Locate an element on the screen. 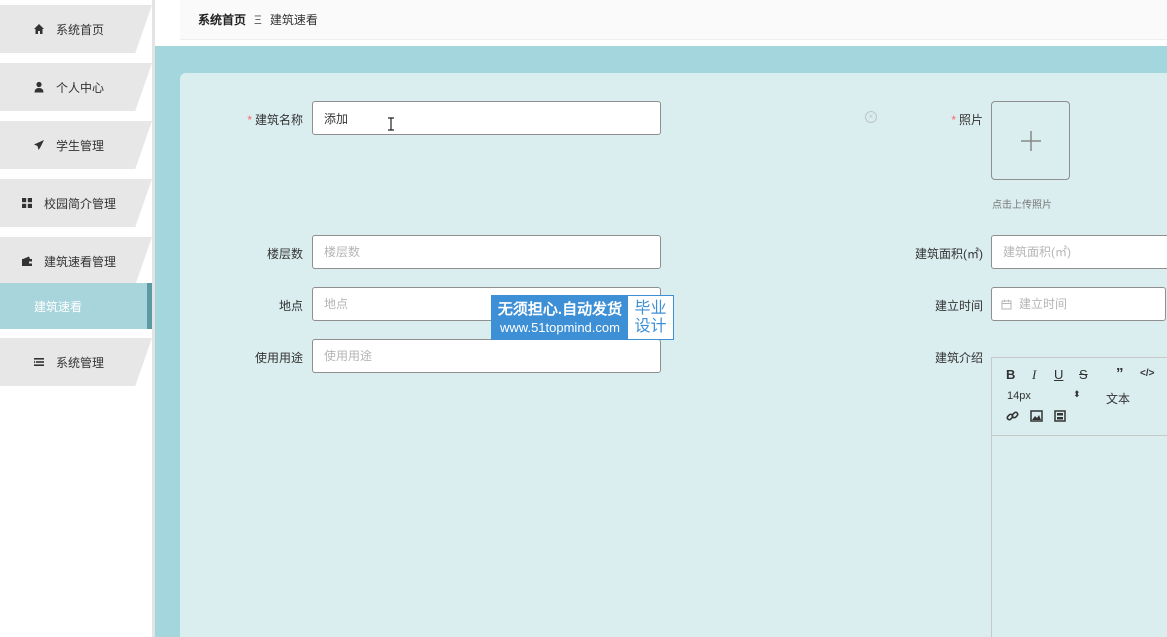 The width and height of the screenshot is (1167, 637). menu-item-building-management: 建筑速看管理 is located at coordinates (76, 261).